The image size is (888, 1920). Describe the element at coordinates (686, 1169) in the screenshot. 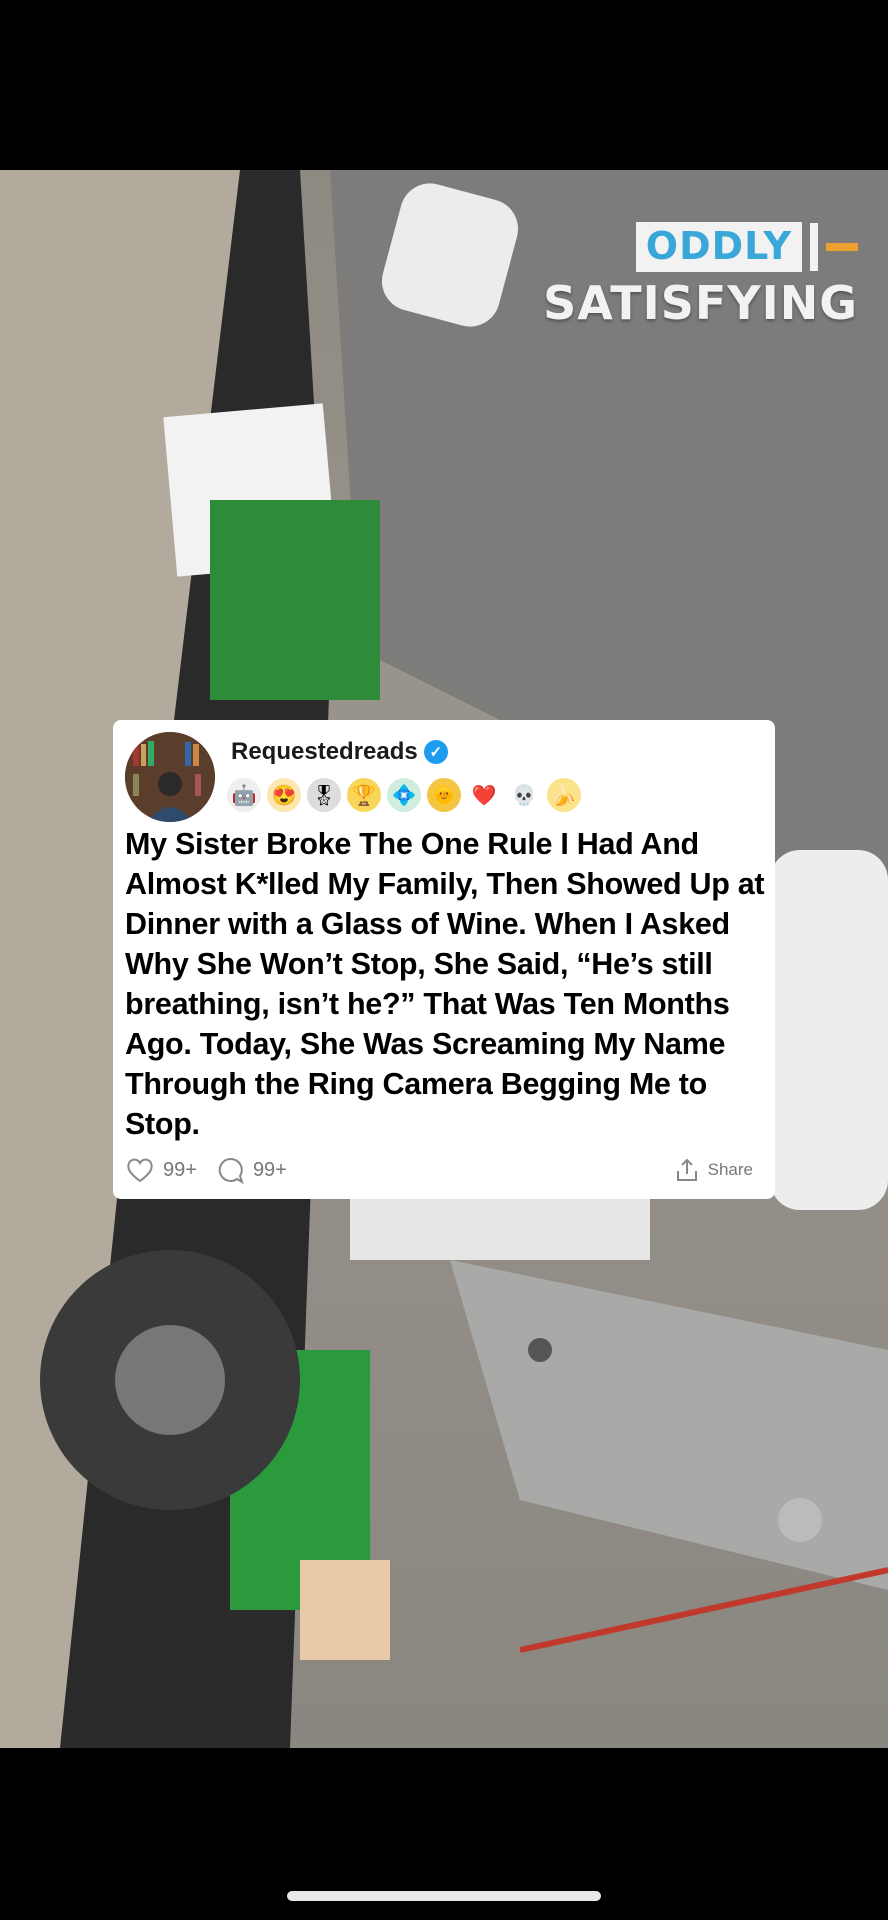

I see `share-icon` at that location.